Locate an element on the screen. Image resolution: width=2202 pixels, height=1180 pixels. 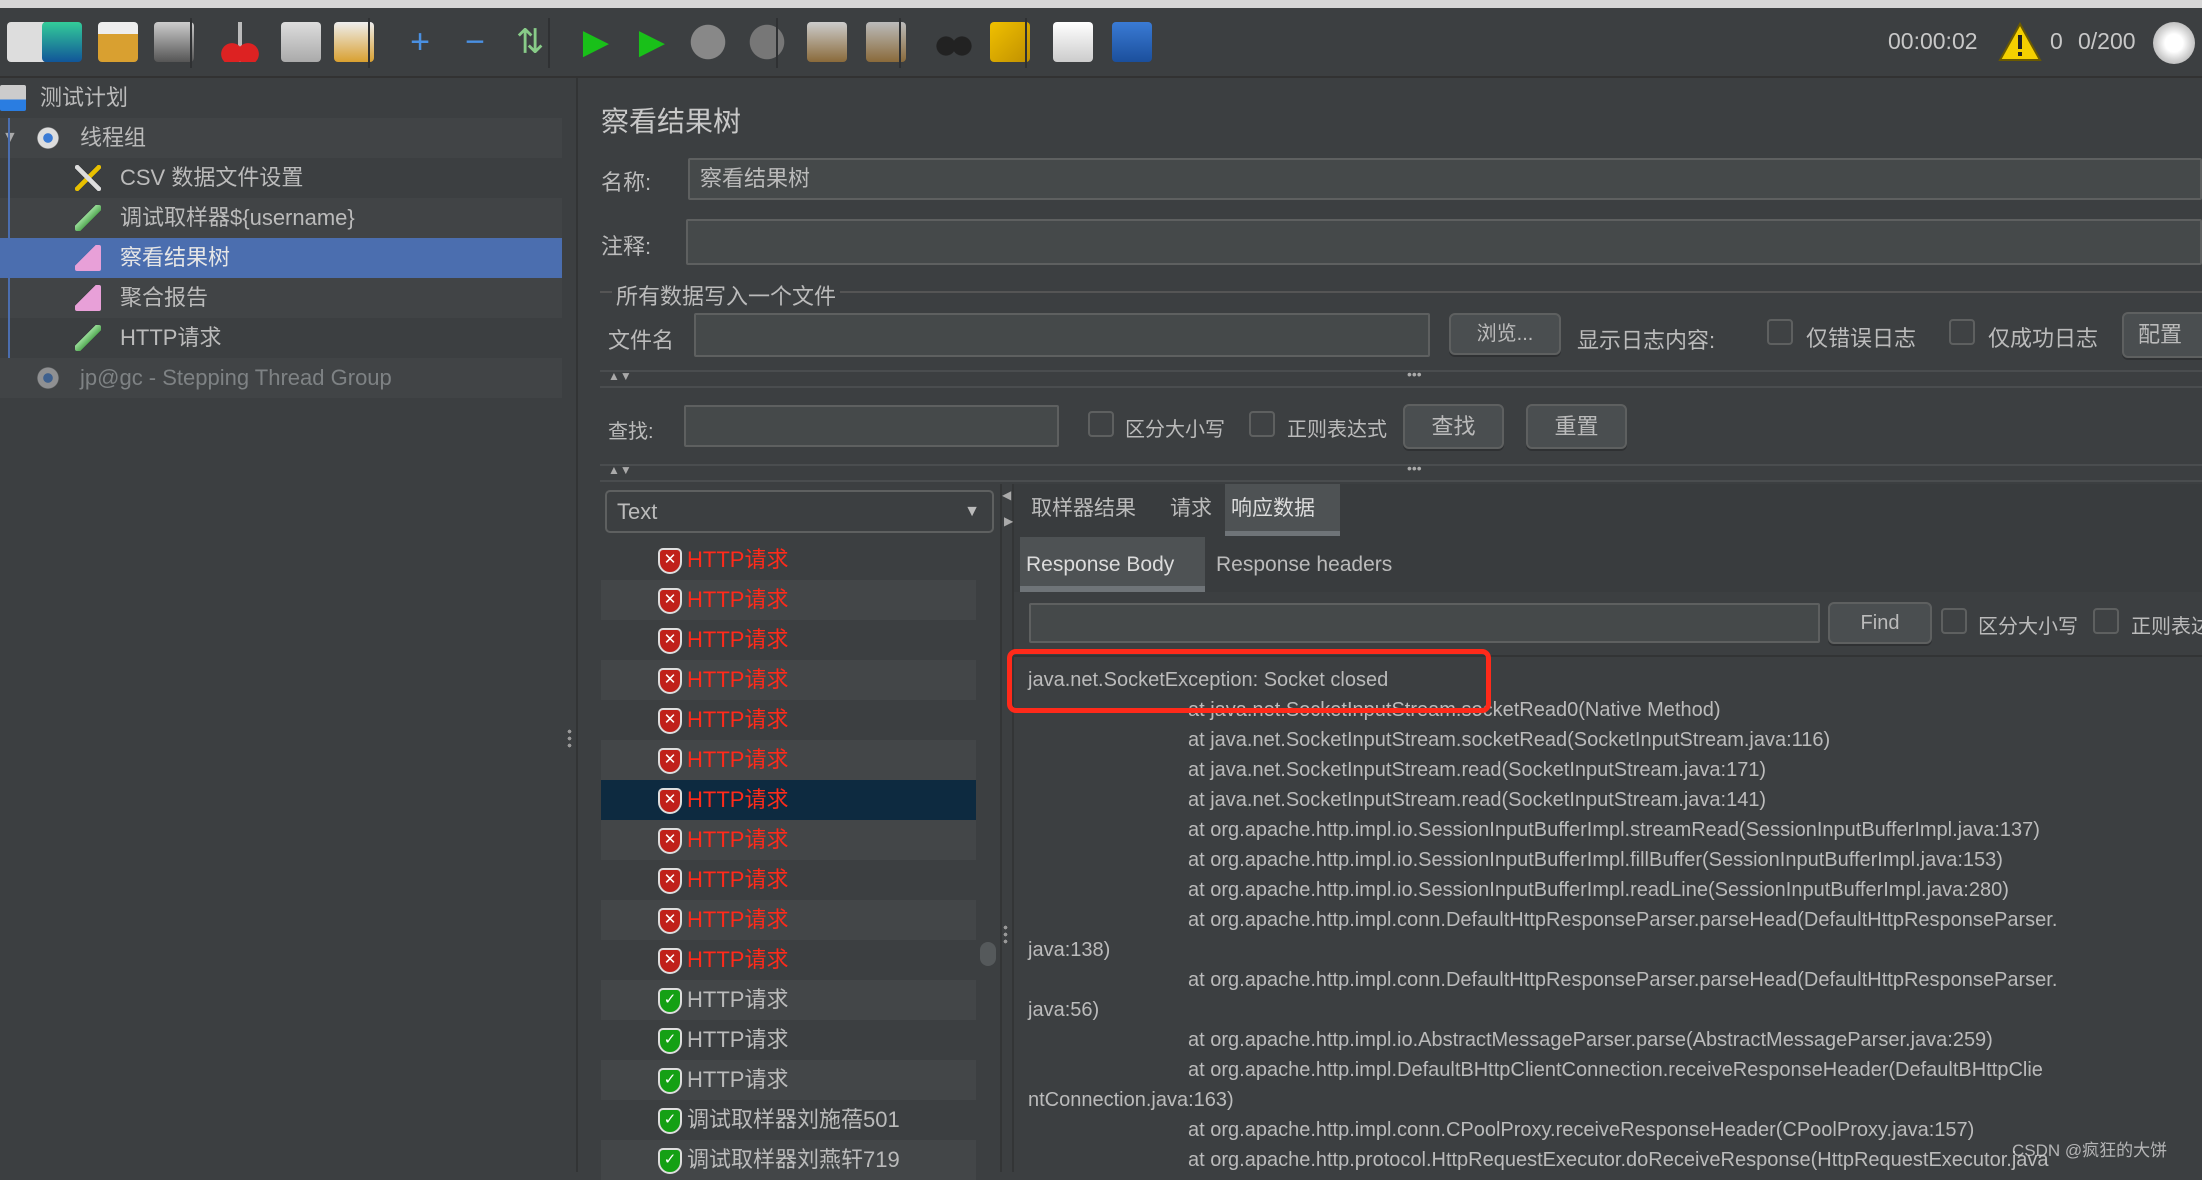
tab-response-data: 响应数据 is located at coordinates (1282, 510).